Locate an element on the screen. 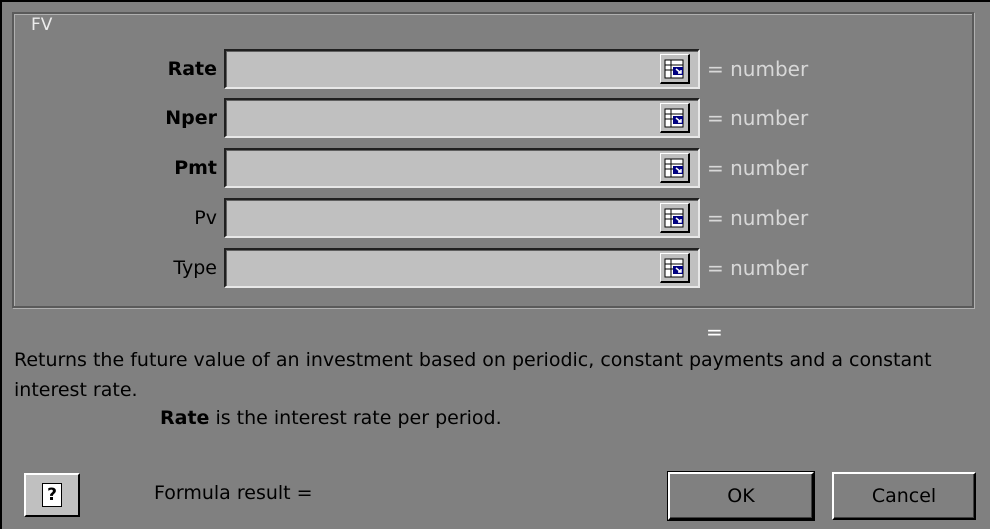 The width and height of the screenshot is (990, 529). rate-input is located at coordinates (462, 69).